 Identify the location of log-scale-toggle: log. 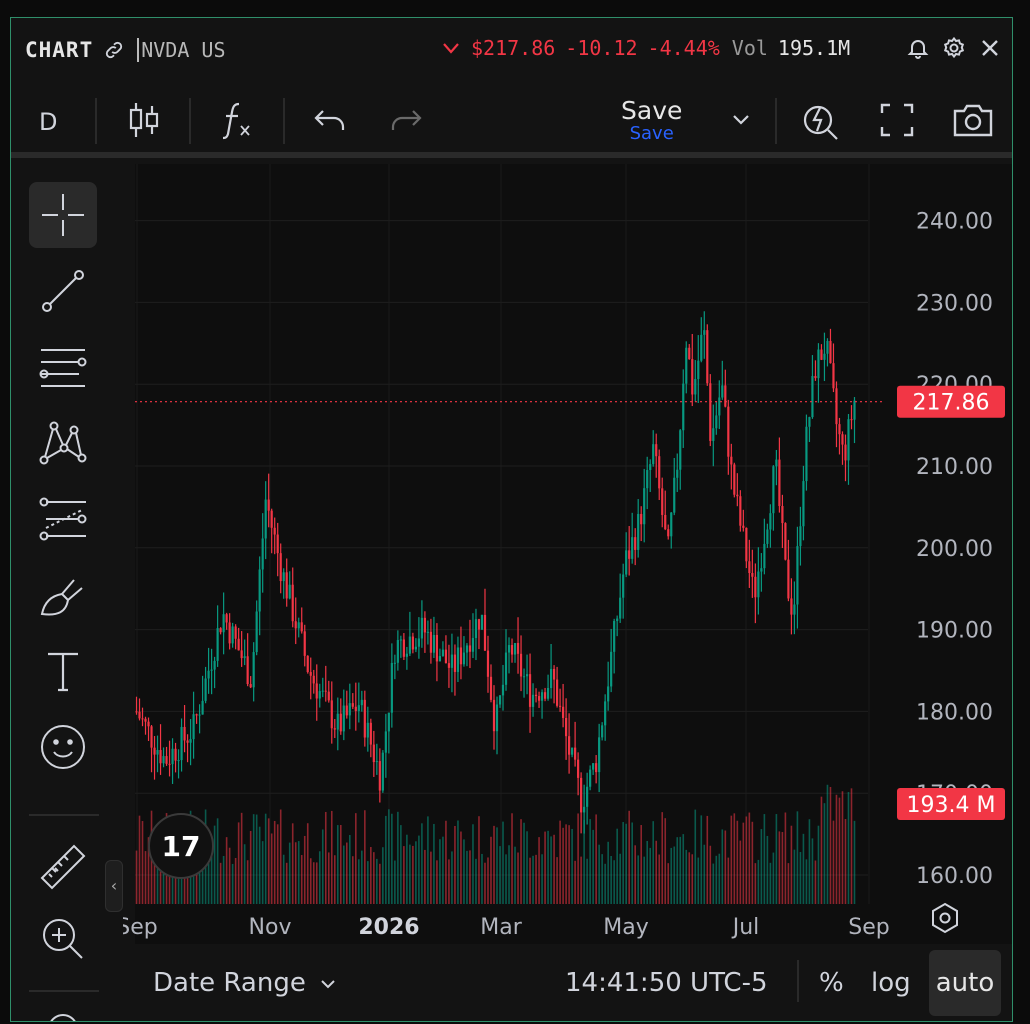
(891, 983).